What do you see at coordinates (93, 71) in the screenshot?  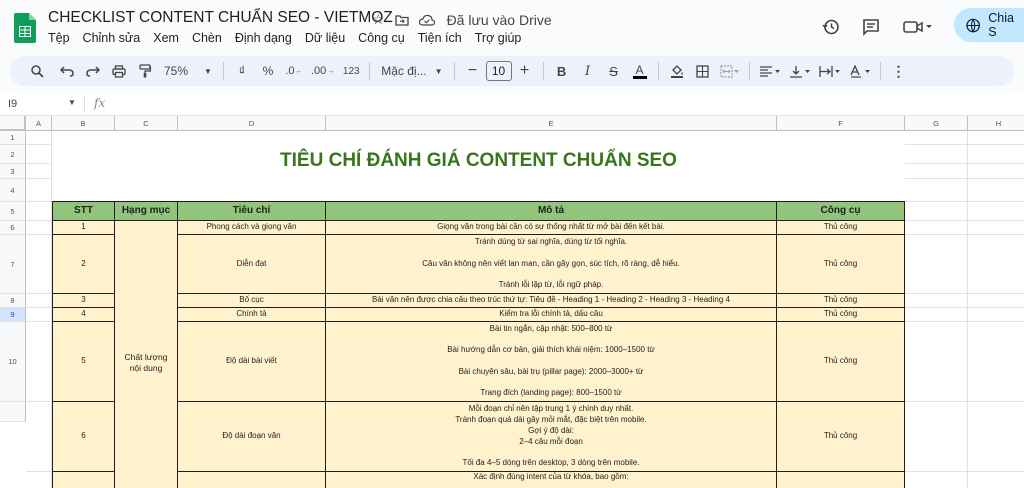 I see `redo-icon` at bounding box center [93, 71].